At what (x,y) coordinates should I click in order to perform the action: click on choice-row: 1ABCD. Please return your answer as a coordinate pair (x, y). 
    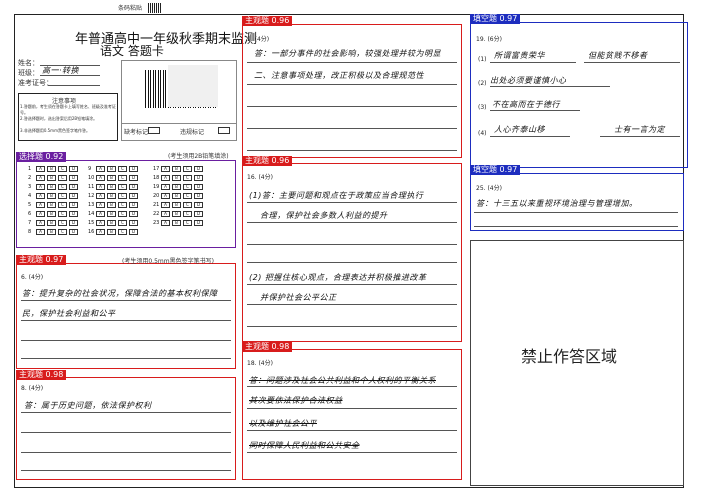
    Looking at the image, I should click on (54, 169).